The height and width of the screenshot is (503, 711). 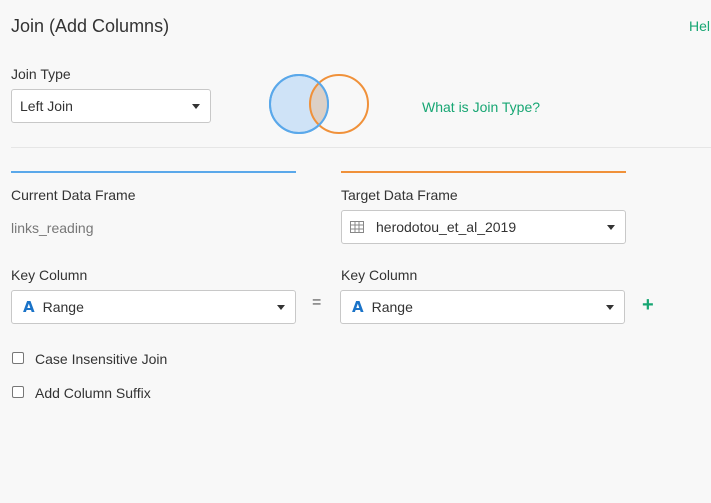 What do you see at coordinates (482, 307) in the screenshot?
I see `target-key-select: A Range` at bounding box center [482, 307].